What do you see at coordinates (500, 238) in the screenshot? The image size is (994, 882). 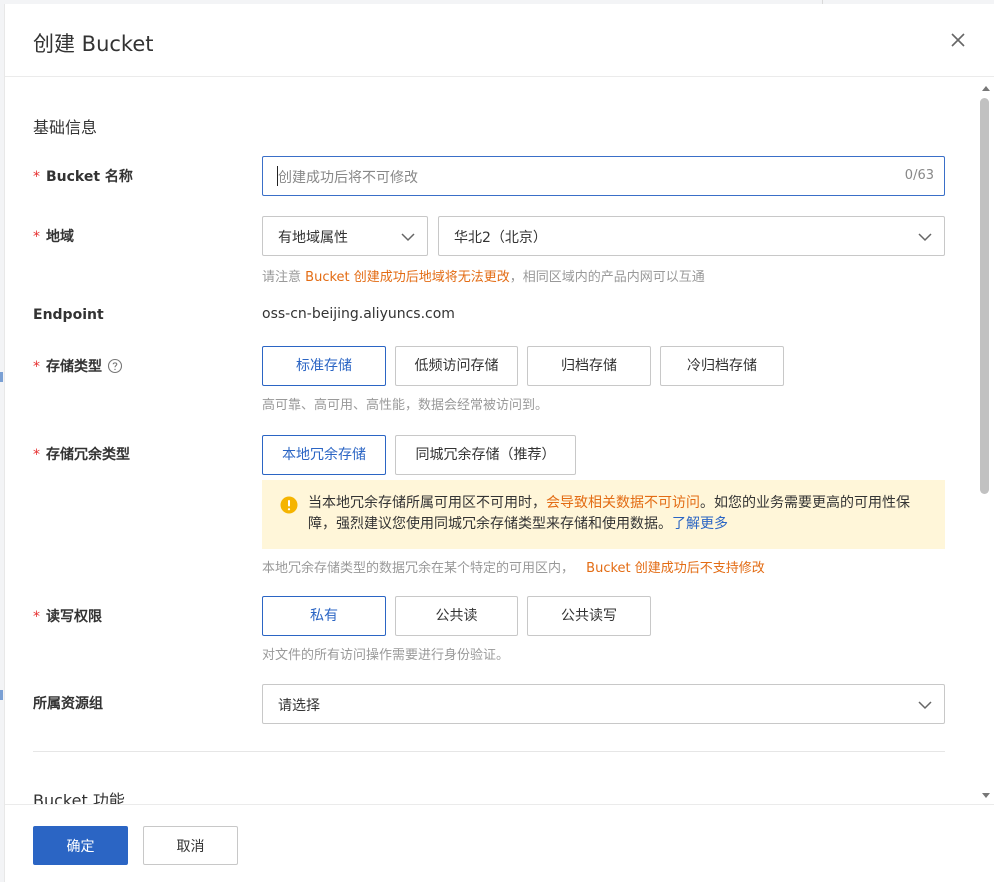 I see `region-value: 华北2（北京）` at bounding box center [500, 238].